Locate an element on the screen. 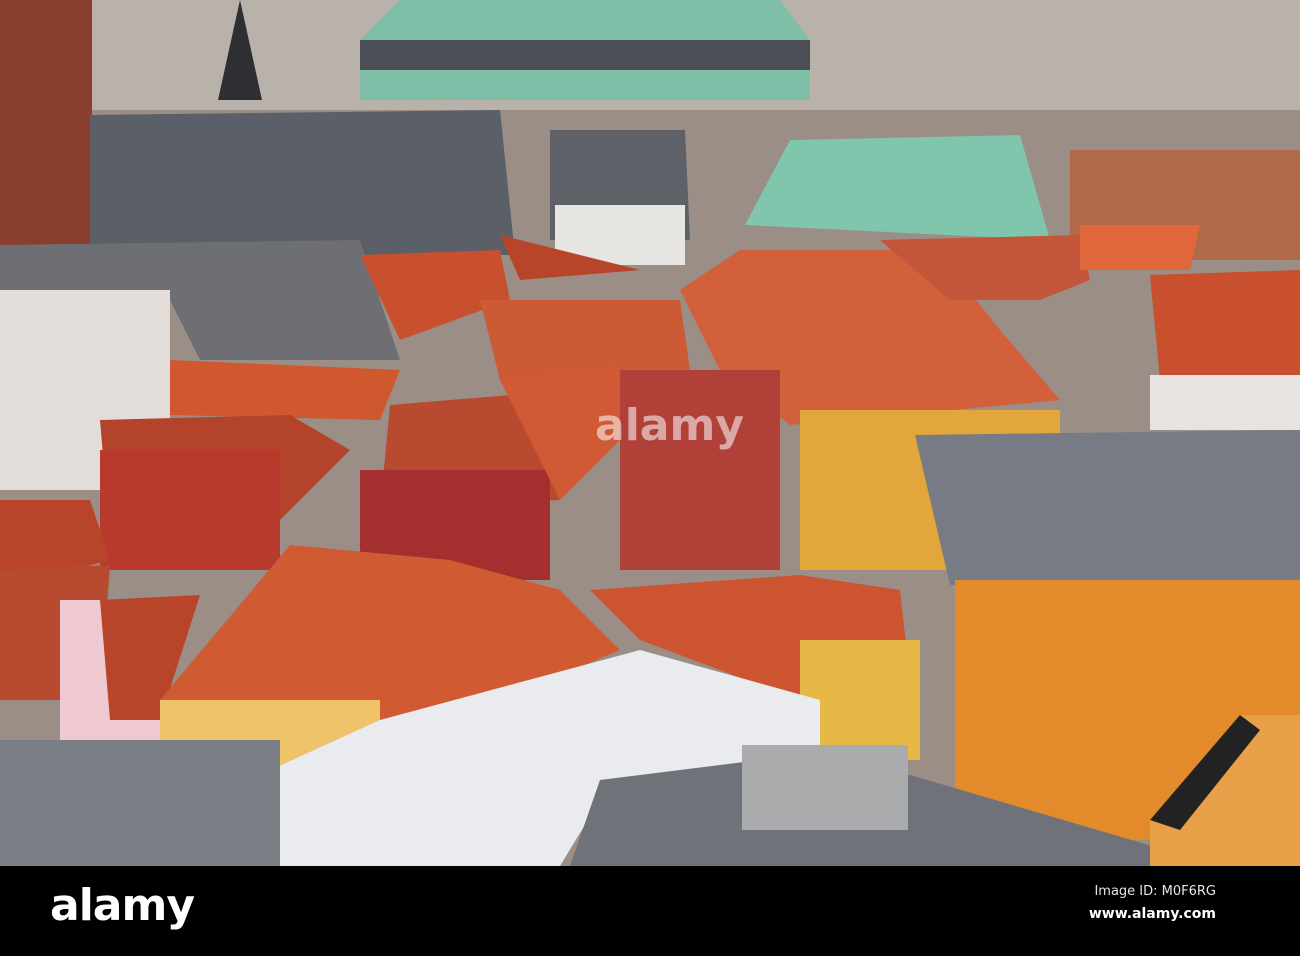 This screenshot has height=956, width=1300. flat-roof-left is located at coordinates (140, 803).